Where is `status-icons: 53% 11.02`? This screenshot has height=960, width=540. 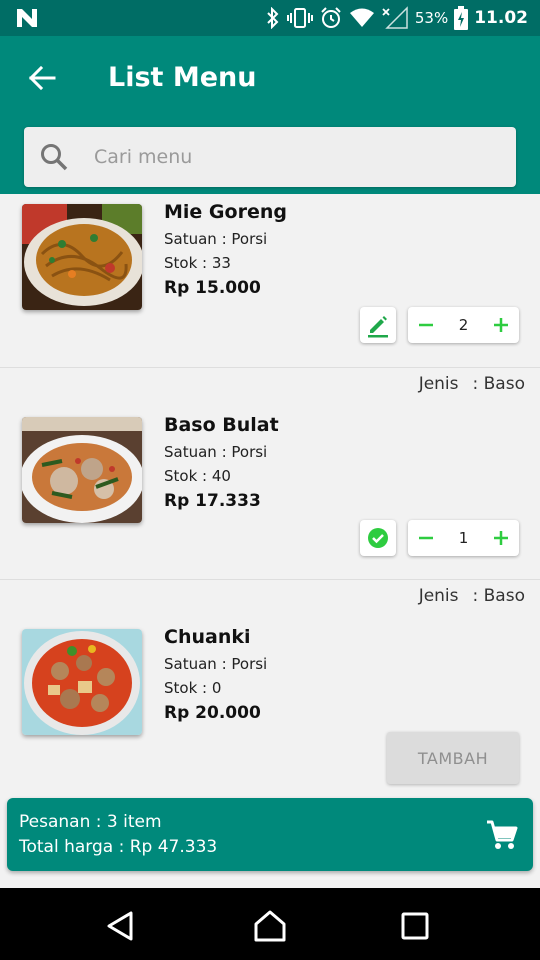 status-icons: 53% 11.02 is located at coordinates (396, 18).